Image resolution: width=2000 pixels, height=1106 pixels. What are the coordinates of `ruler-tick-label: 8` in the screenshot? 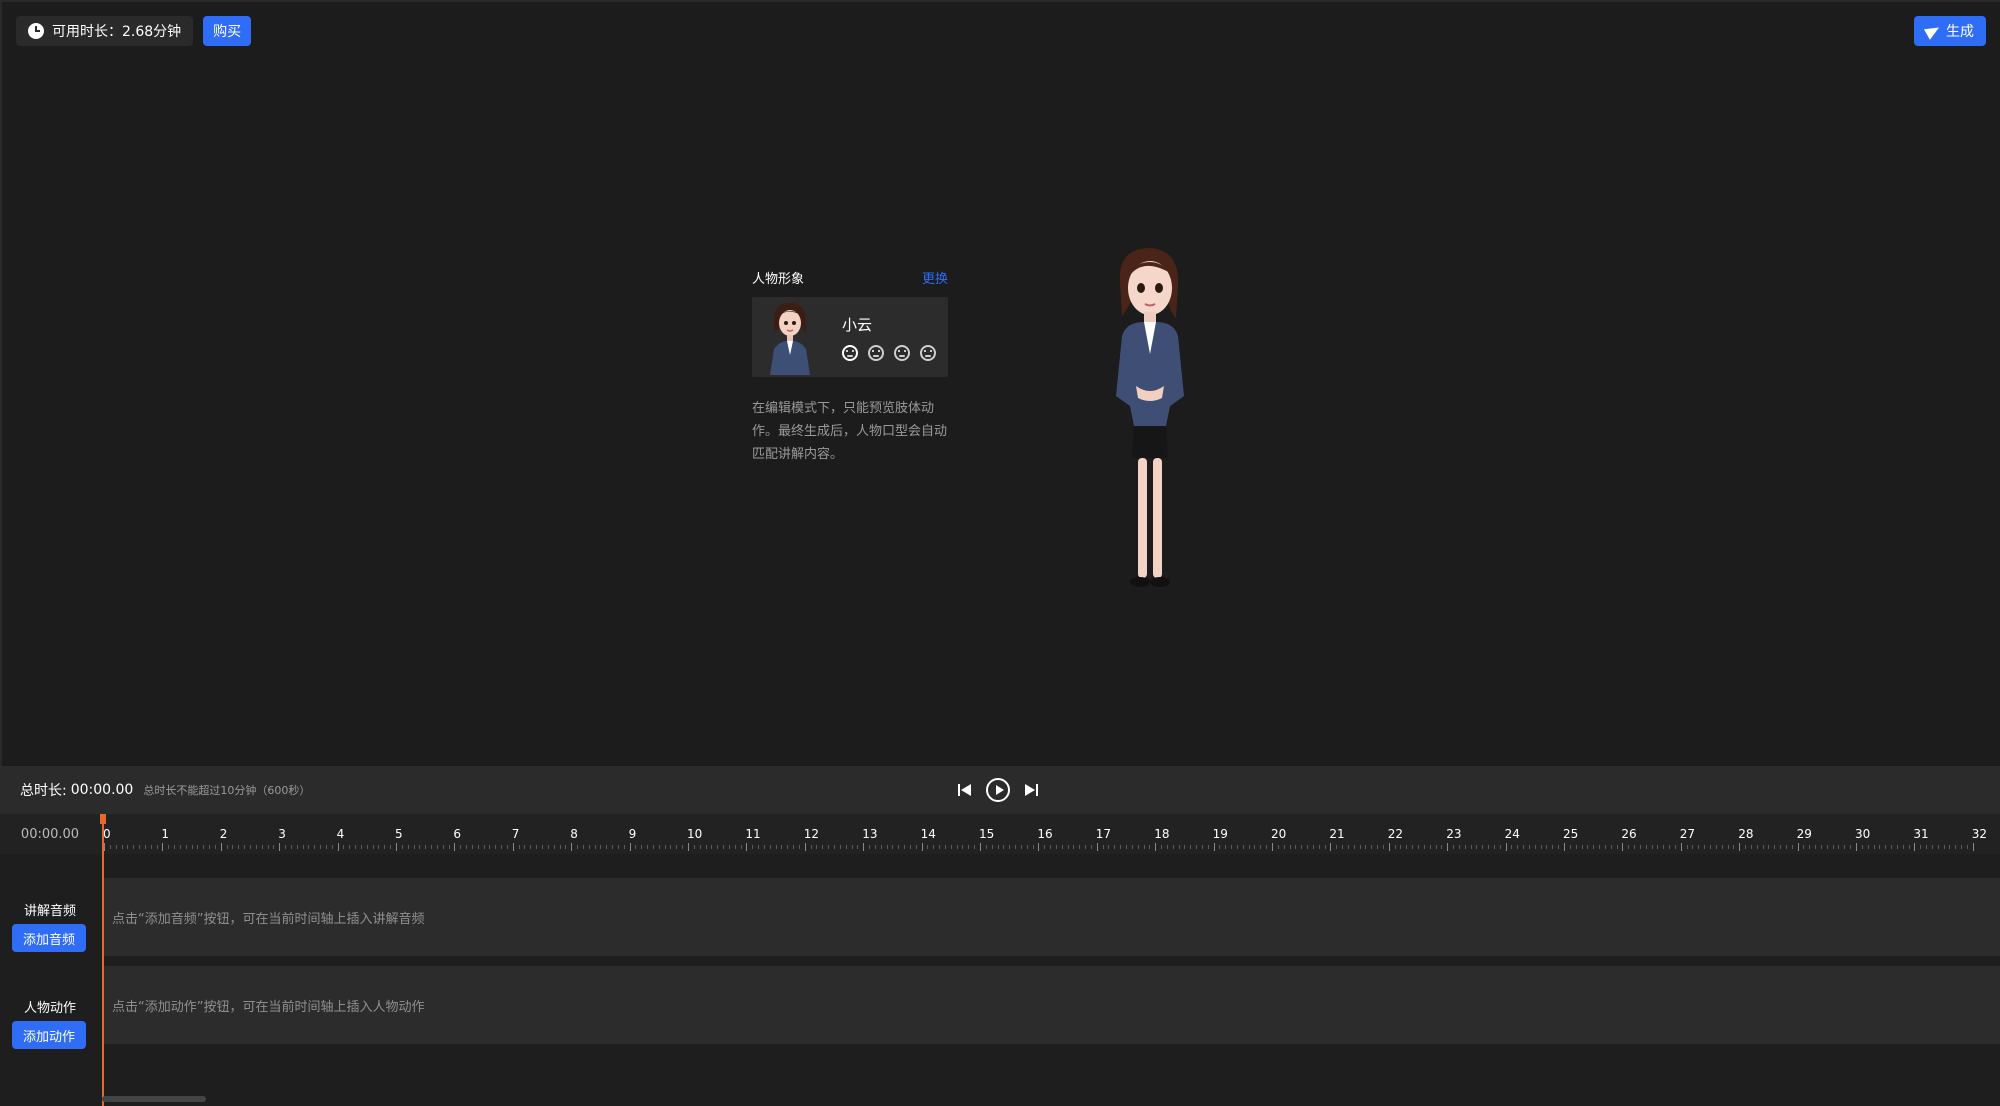 It's located at (574, 834).